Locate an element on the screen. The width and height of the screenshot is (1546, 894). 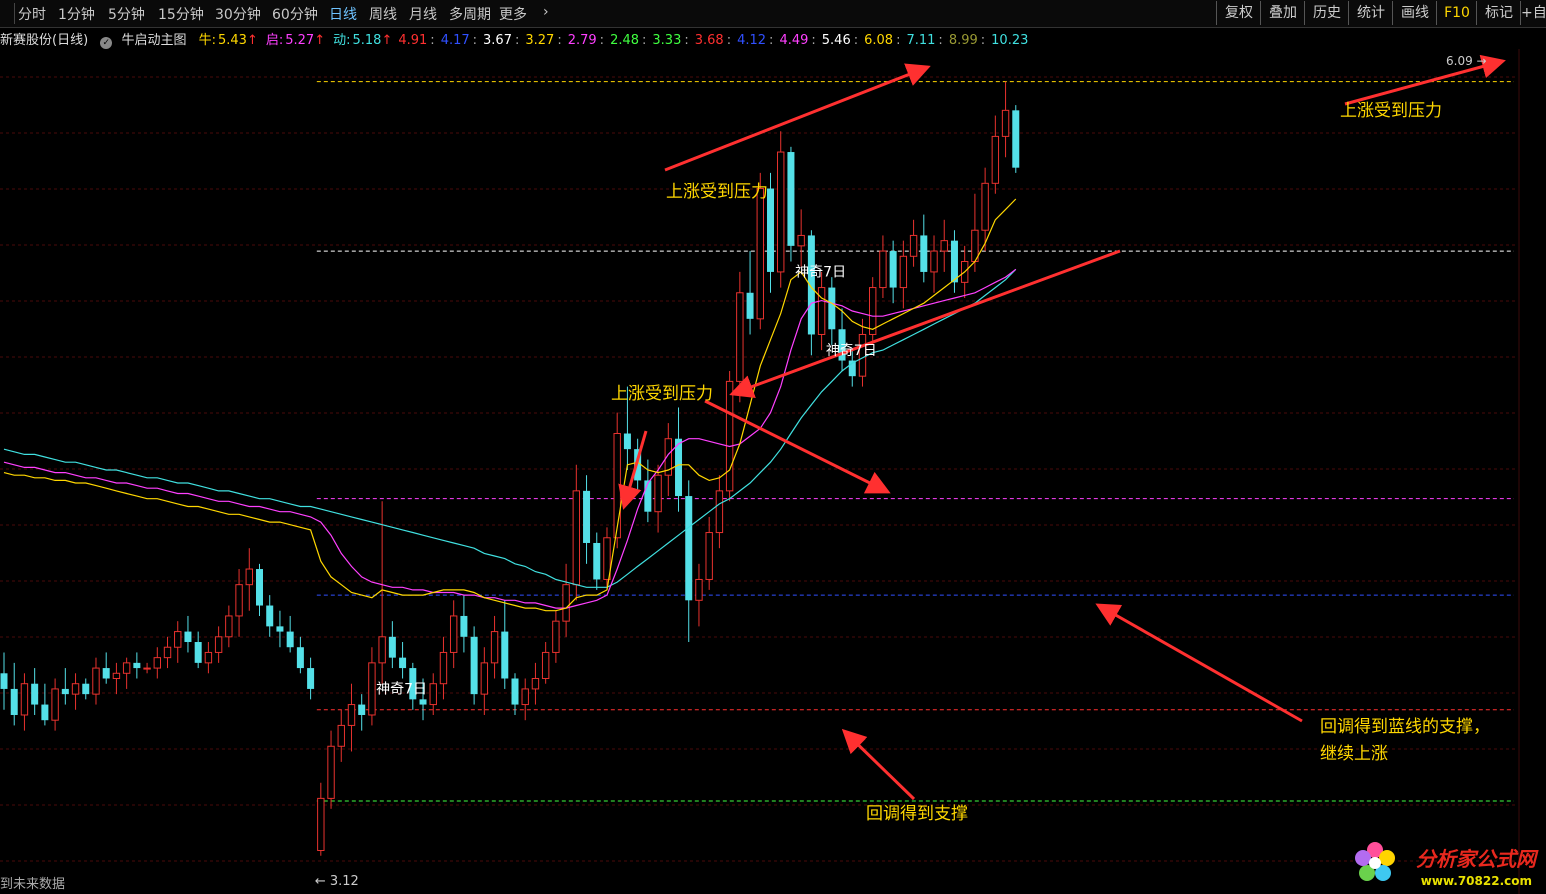
legend-level-10: 5.46 is located at coordinates (836, 40).